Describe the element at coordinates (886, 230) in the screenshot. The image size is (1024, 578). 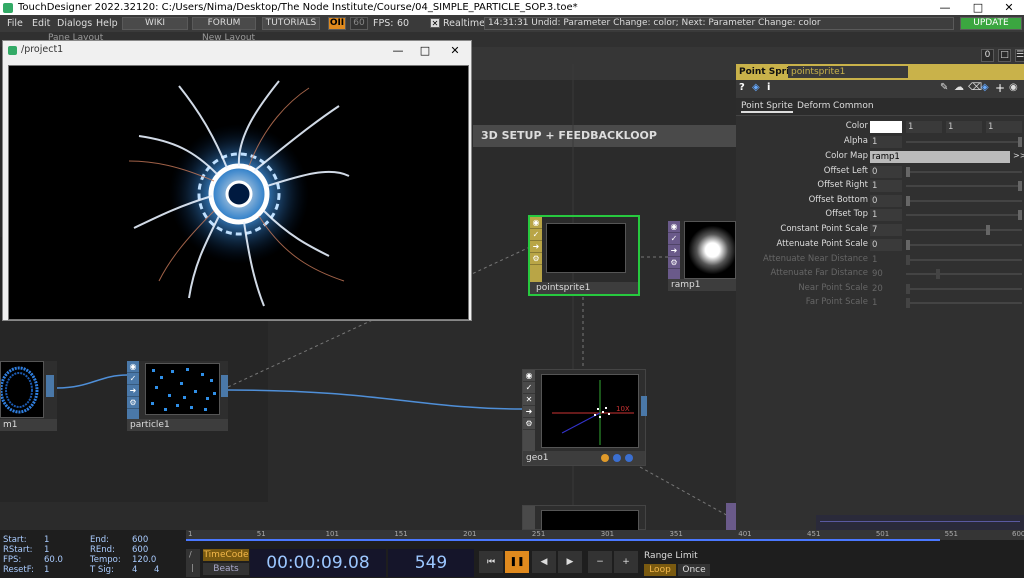
I see `param-value-field: 7` at that location.